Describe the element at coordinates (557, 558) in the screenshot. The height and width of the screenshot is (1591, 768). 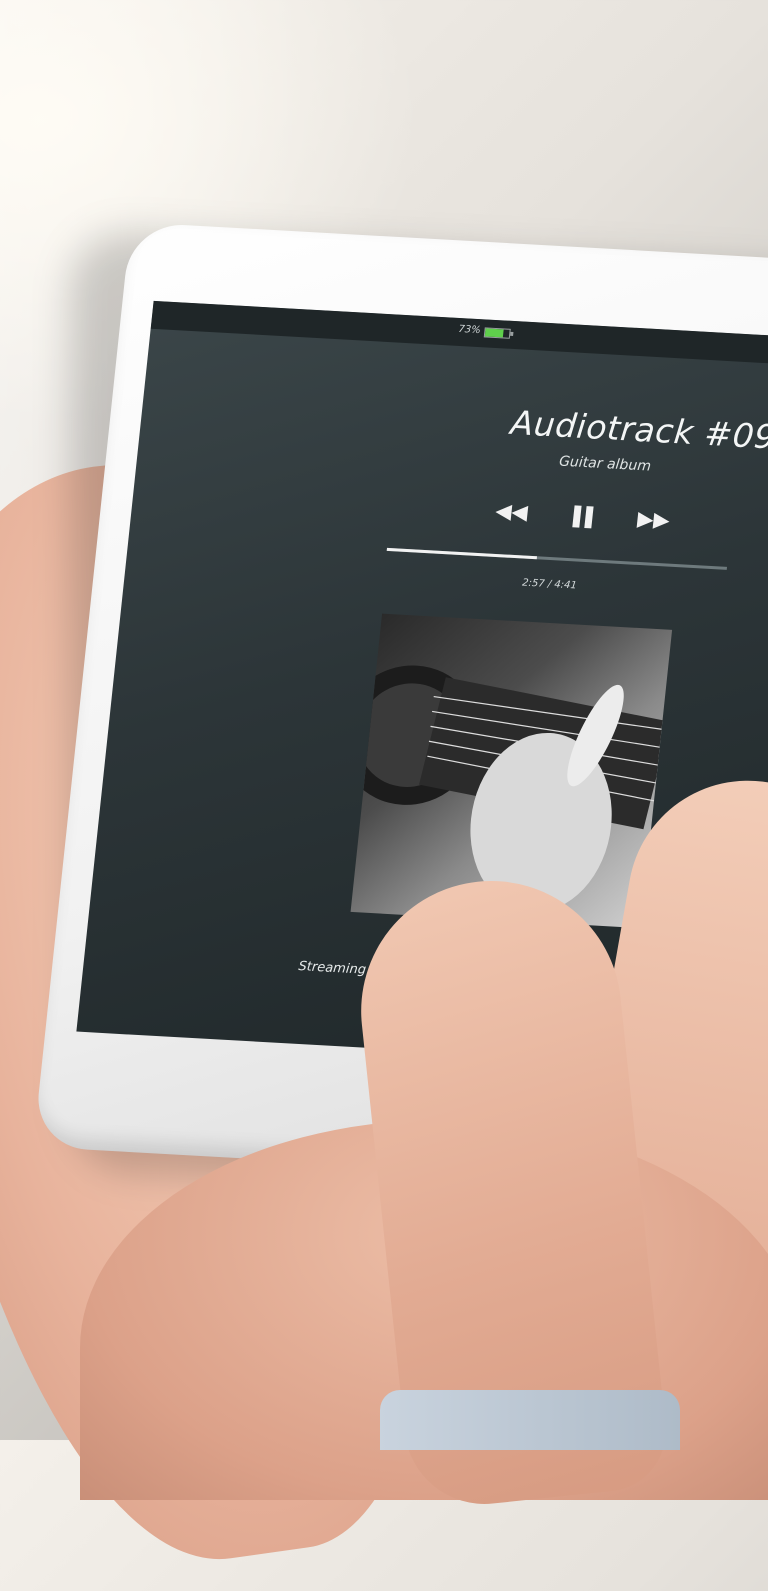
I see `progress-bar` at that location.